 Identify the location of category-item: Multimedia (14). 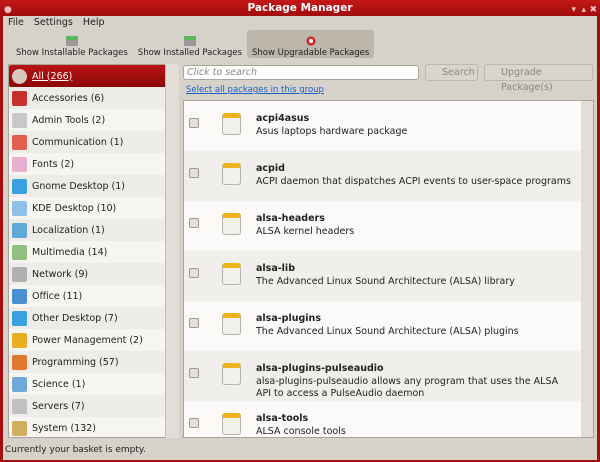
(93, 252).